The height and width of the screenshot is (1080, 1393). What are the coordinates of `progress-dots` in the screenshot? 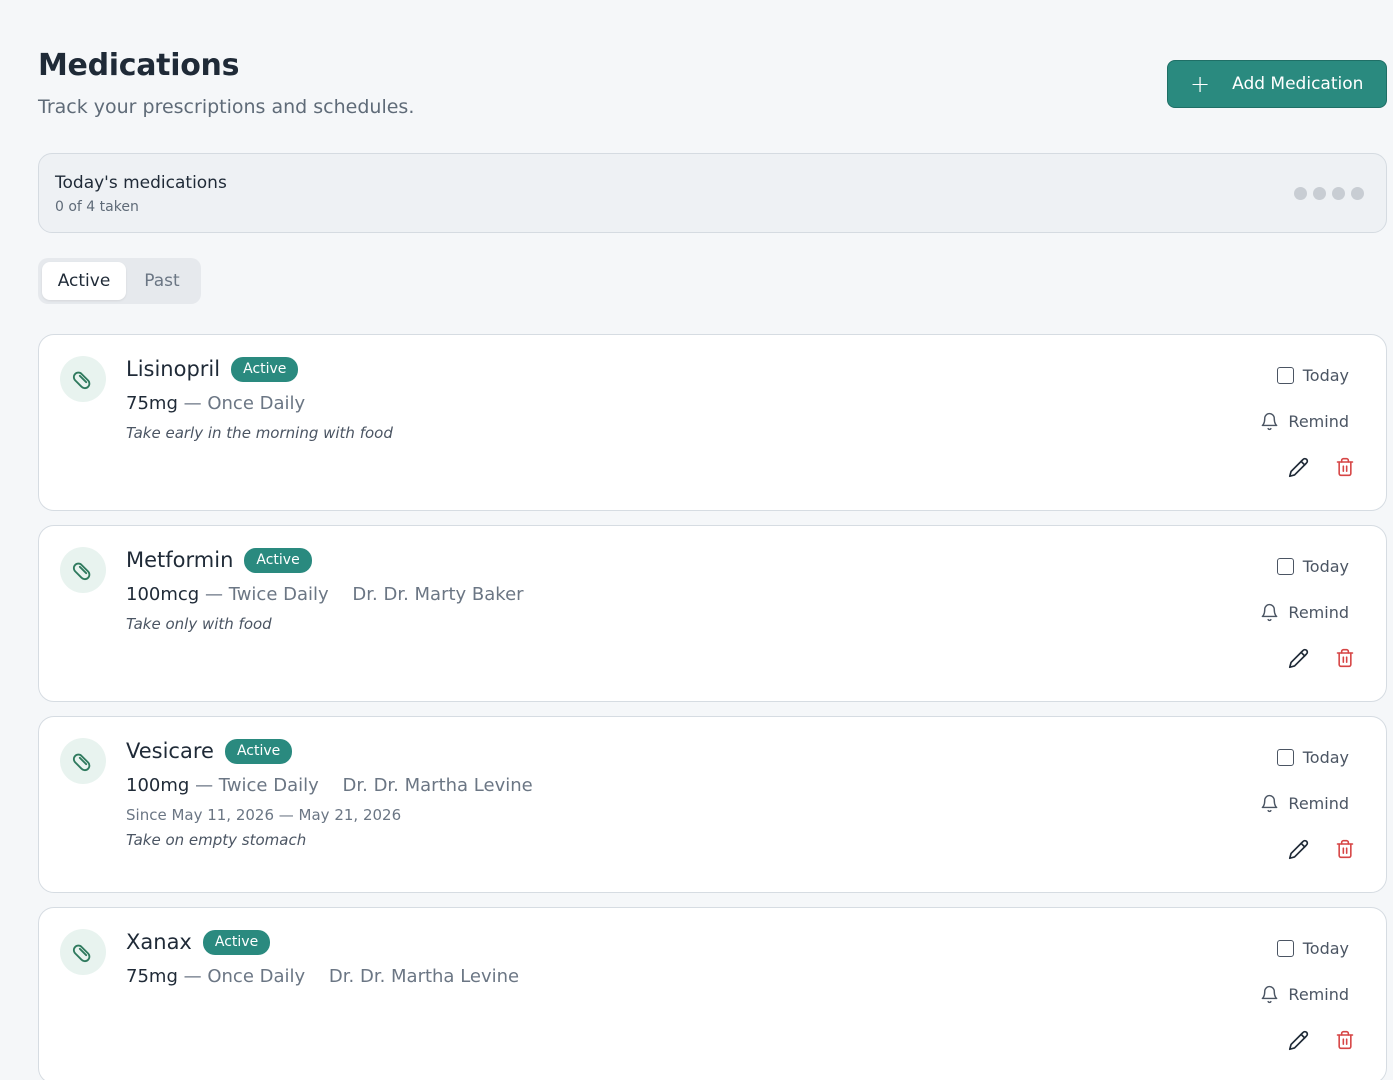 It's located at (1329, 193).